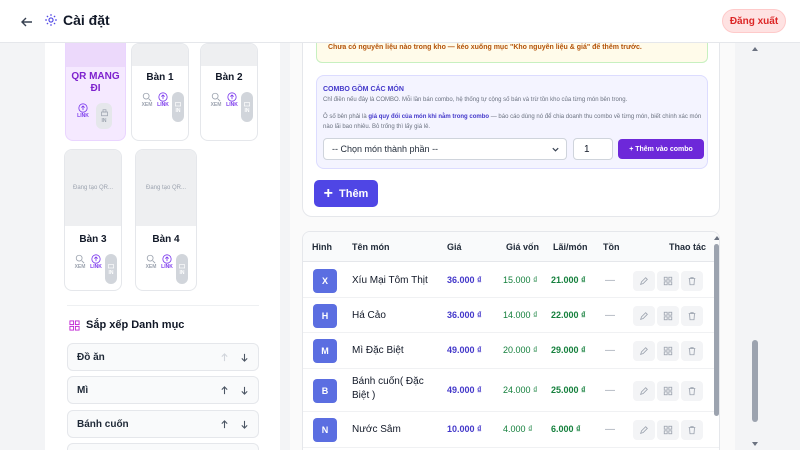  What do you see at coordinates (520, 390) in the screenshot?
I see `item-cost: 24.000 ₫` at bounding box center [520, 390].